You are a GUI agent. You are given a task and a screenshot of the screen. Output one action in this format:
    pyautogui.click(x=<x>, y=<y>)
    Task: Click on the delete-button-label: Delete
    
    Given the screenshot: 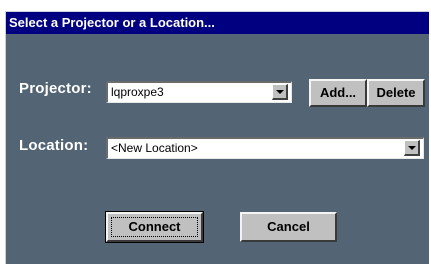 What is the action you would take?
    pyautogui.click(x=396, y=92)
    